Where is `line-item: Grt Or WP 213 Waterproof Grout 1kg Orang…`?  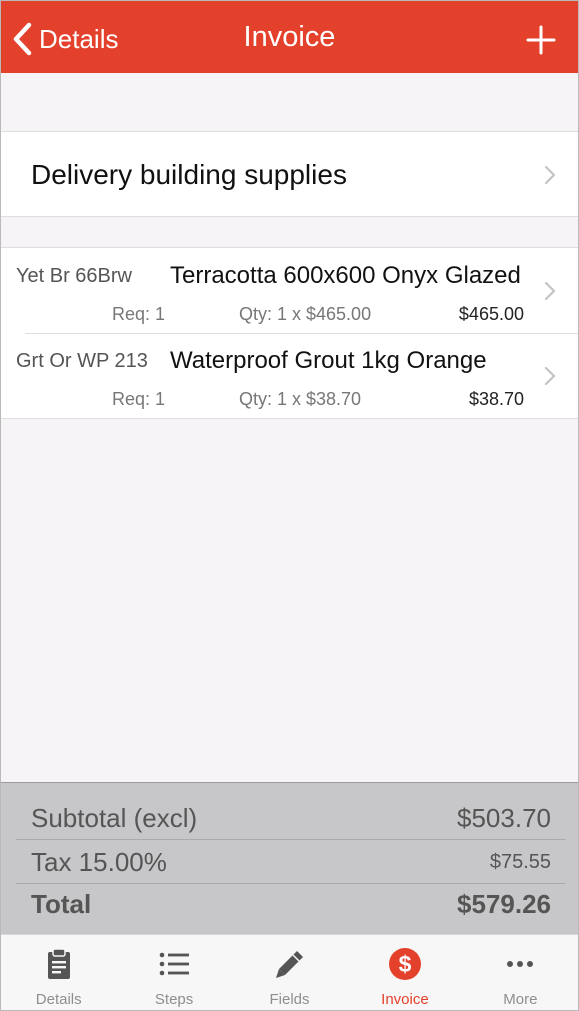
line-item: Grt Or WP 213 Waterproof Grout 1kg Orang… is located at coordinates (289, 375).